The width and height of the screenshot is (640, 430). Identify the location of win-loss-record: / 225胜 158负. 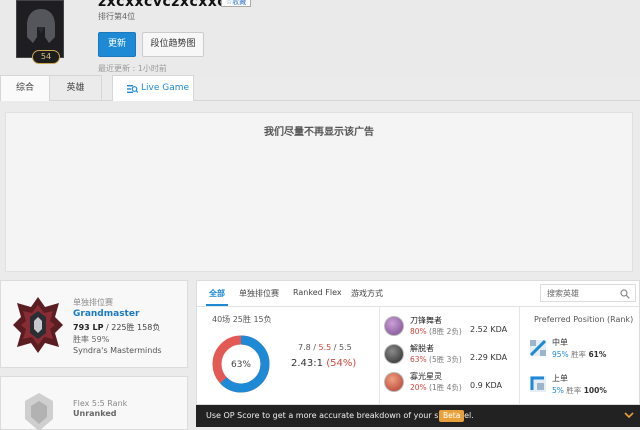
(132, 327).